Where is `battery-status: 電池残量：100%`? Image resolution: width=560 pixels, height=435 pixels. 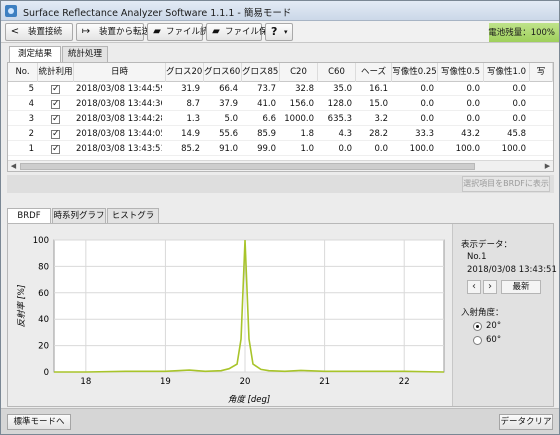
battery-status: 電池残量：100% is located at coordinates (521, 33).